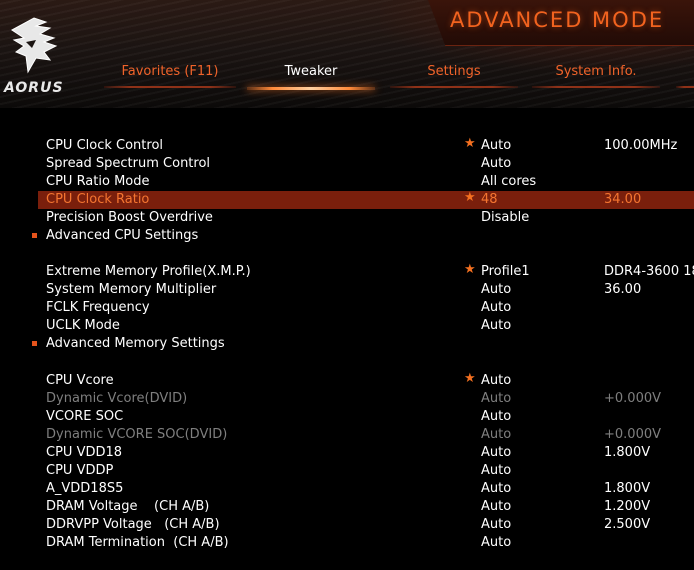 The height and width of the screenshot is (570, 694). What do you see at coordinates (505, 272) in the screenshot?
I see `setting-value: Profile1` at bounding box center [505, 272].